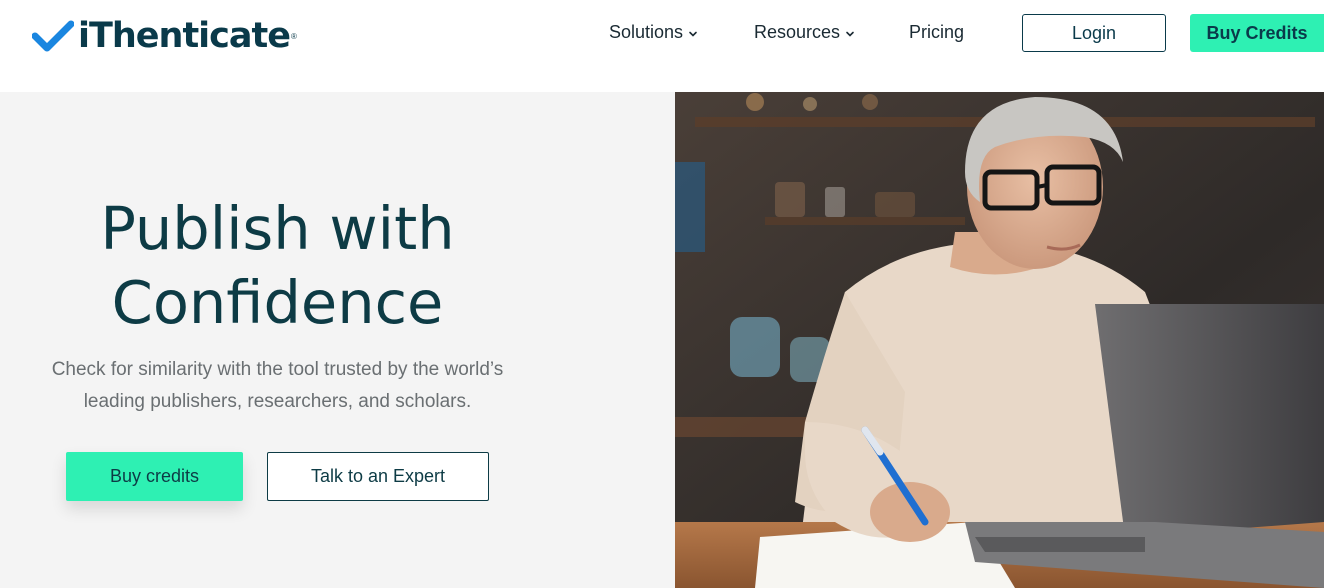 The width and height of the screenshot is (1324, 588). I want to click on registered-mark: ®, so click(294, 36).